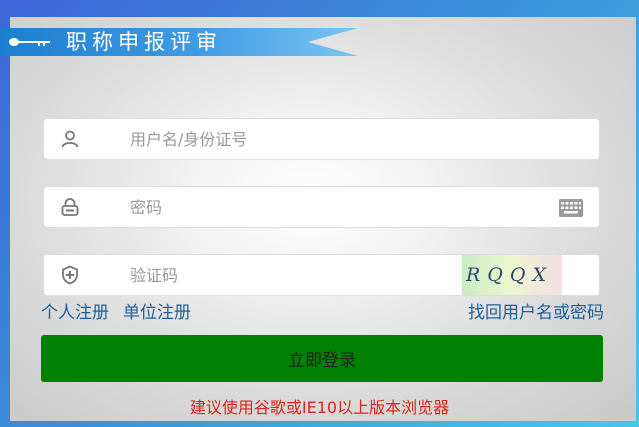 The width and height of the screenshot is (639, 427). What do you see at coordinates (319, 407) in the screenshot?
I see `browser-notice: 建议使用谷歌或IE10以上版本浏览器` at bounding box center [319, 407].